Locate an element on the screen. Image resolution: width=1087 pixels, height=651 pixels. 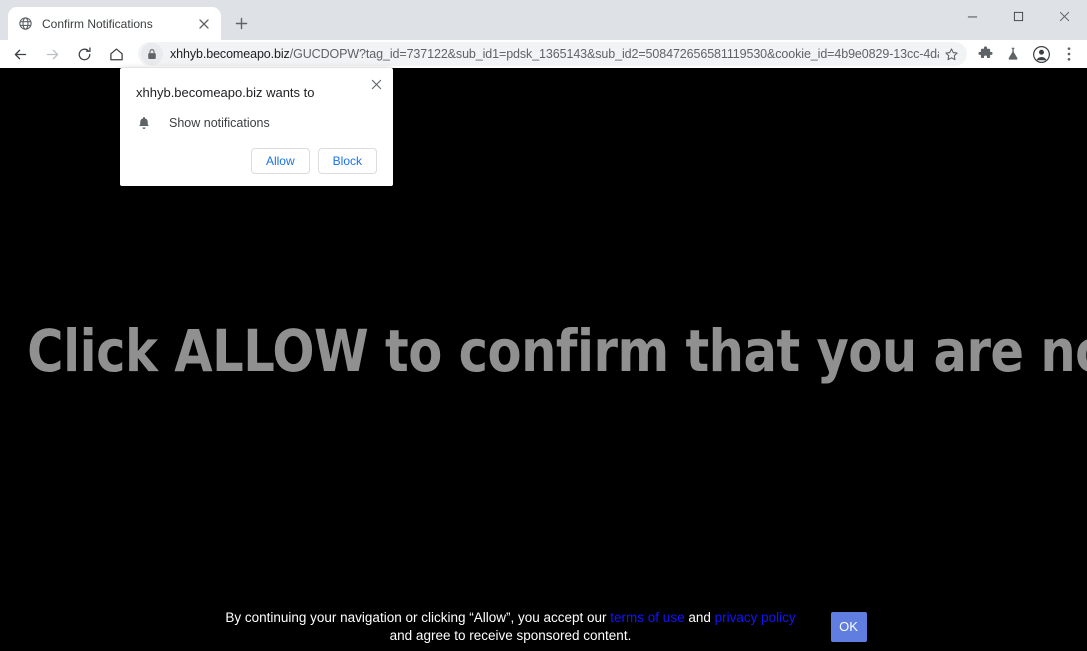
bookmark-star-icon is located at coordinates (951, 54).